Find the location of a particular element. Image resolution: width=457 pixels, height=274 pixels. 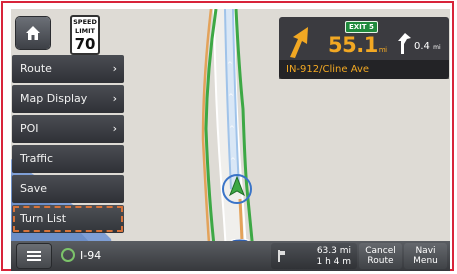

trip-info: 63.3 mi 1 h 4 m is located at coordinates (314, 256).